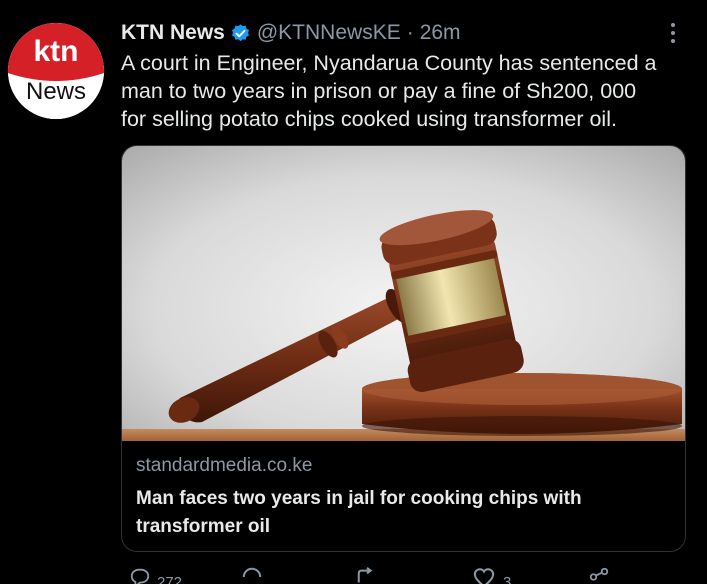 This screenshot has height=584, width=707. What do you see at coordinates (507, 579) in the screenshot?
I see `like-count: 3` at bounding box center [507, 579].